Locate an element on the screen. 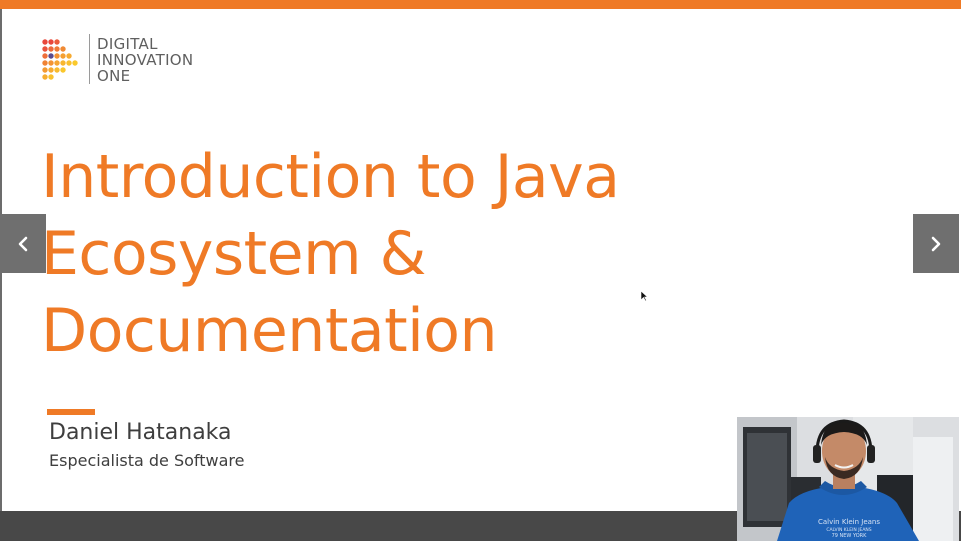  brand-logo-icon is located at coordinates (60, 59).